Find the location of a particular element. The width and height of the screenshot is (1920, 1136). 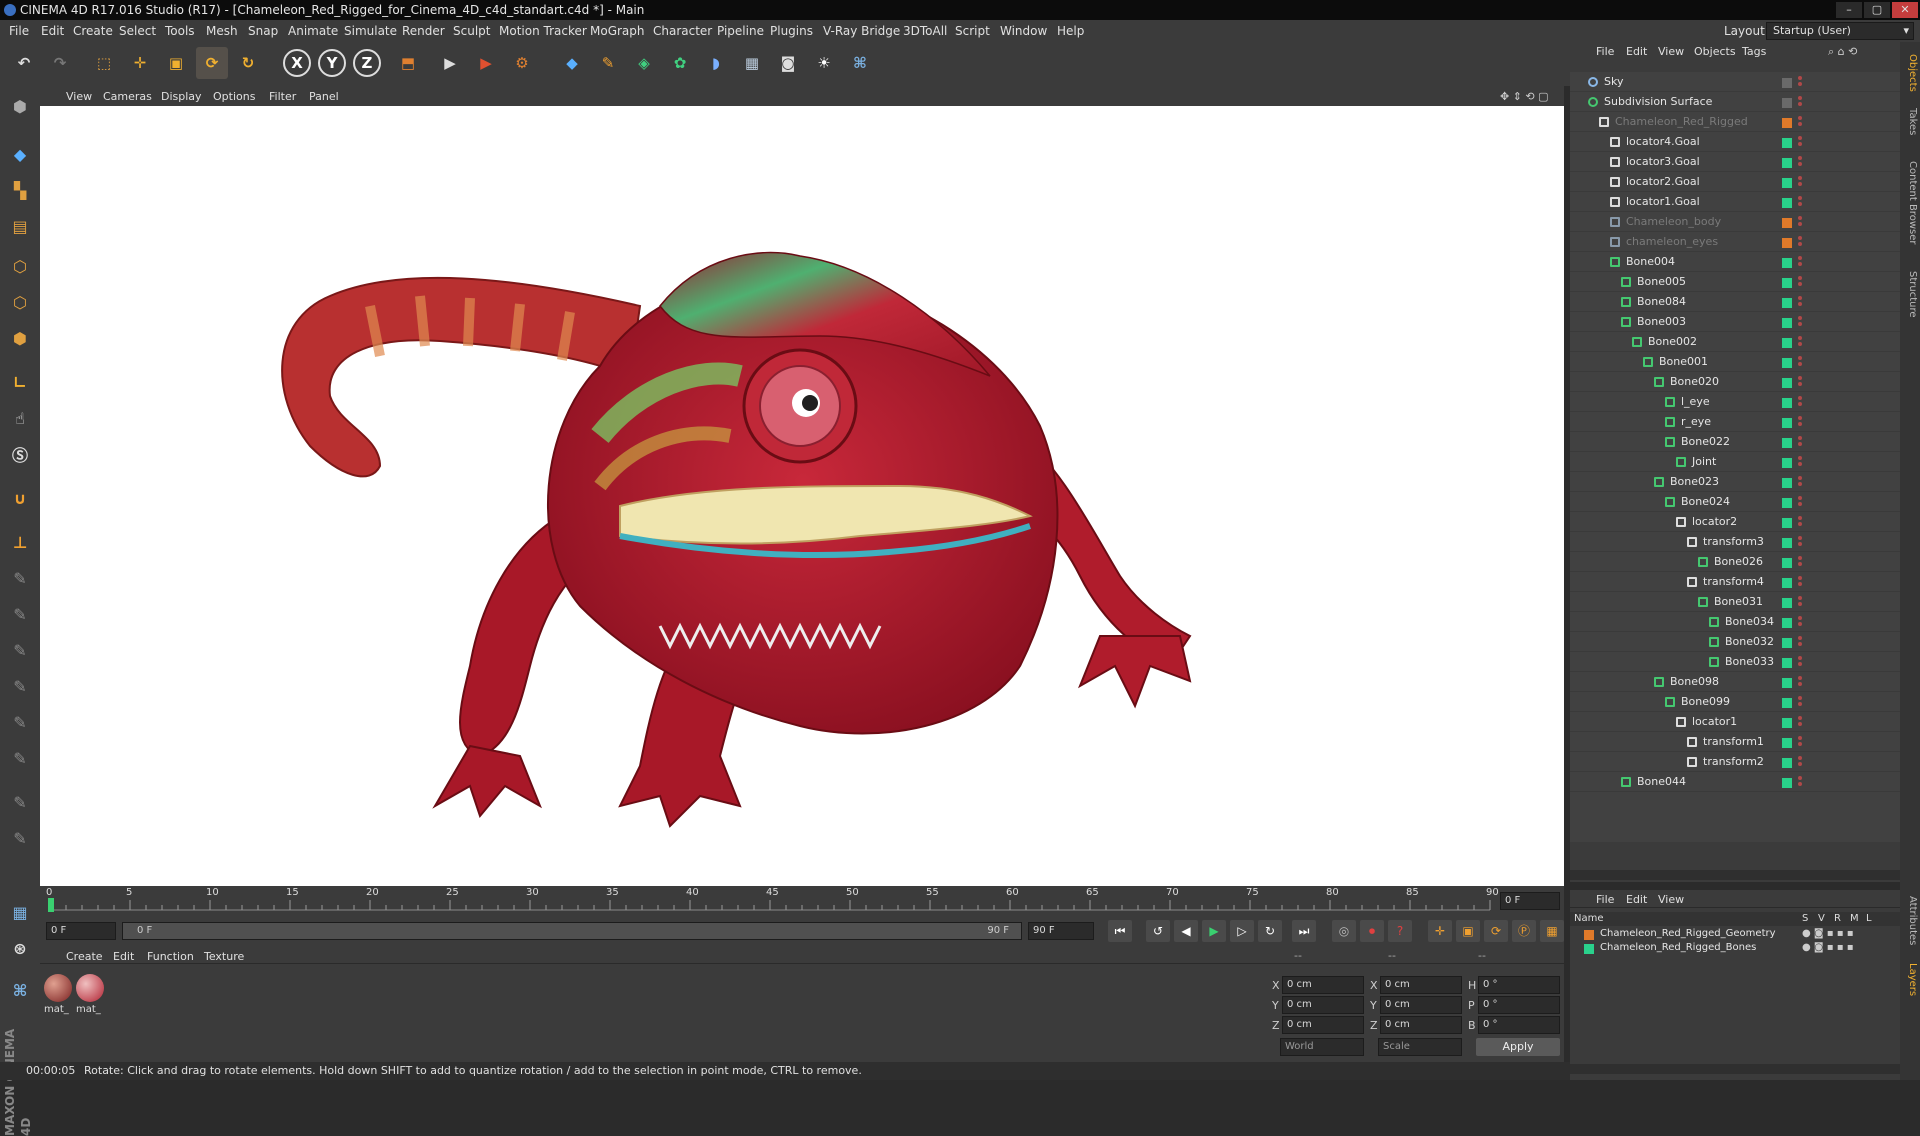

menu-mograph: MoGraph is located at coordinates (617, 31).